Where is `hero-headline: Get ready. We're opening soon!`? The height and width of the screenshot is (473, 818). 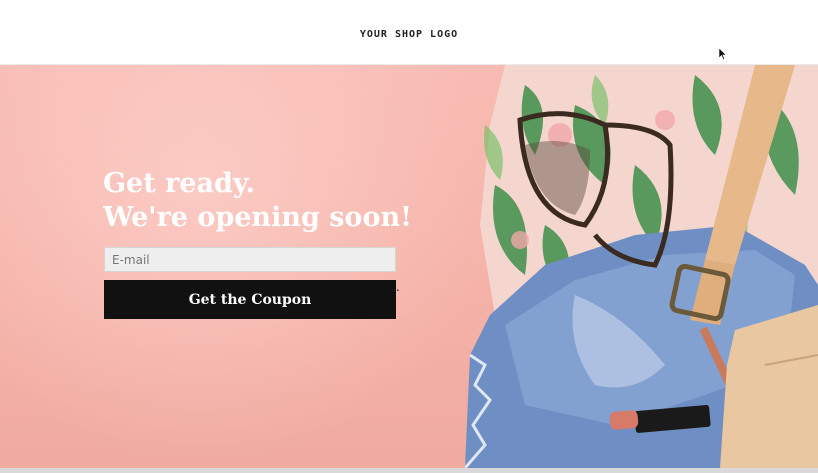
hero-headline: Get ready. We're opening soon! is located at coordinates (293, 201).